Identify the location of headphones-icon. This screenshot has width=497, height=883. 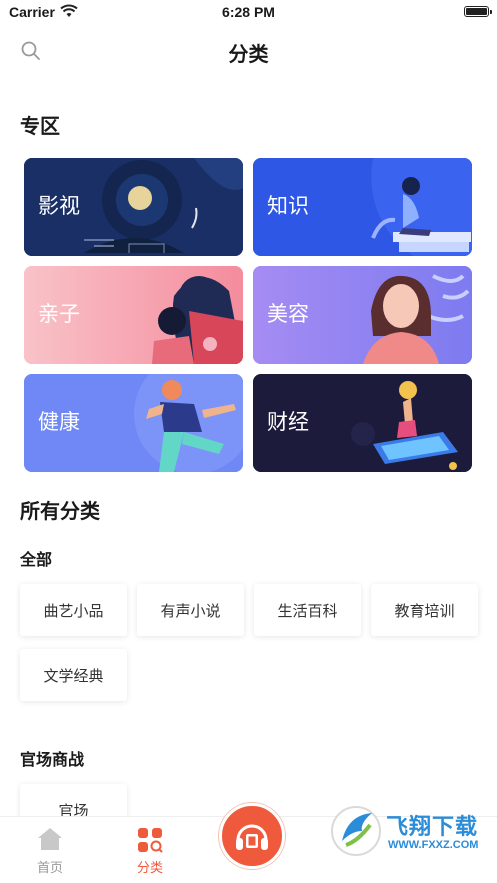
(252, 837).